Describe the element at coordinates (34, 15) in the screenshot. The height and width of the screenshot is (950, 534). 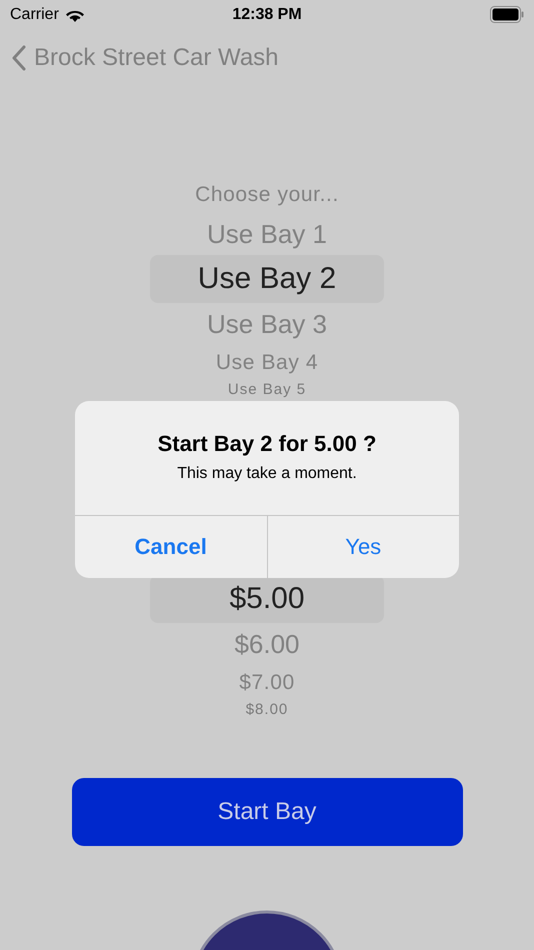
I see `carrier-label: Carrier` at that location.